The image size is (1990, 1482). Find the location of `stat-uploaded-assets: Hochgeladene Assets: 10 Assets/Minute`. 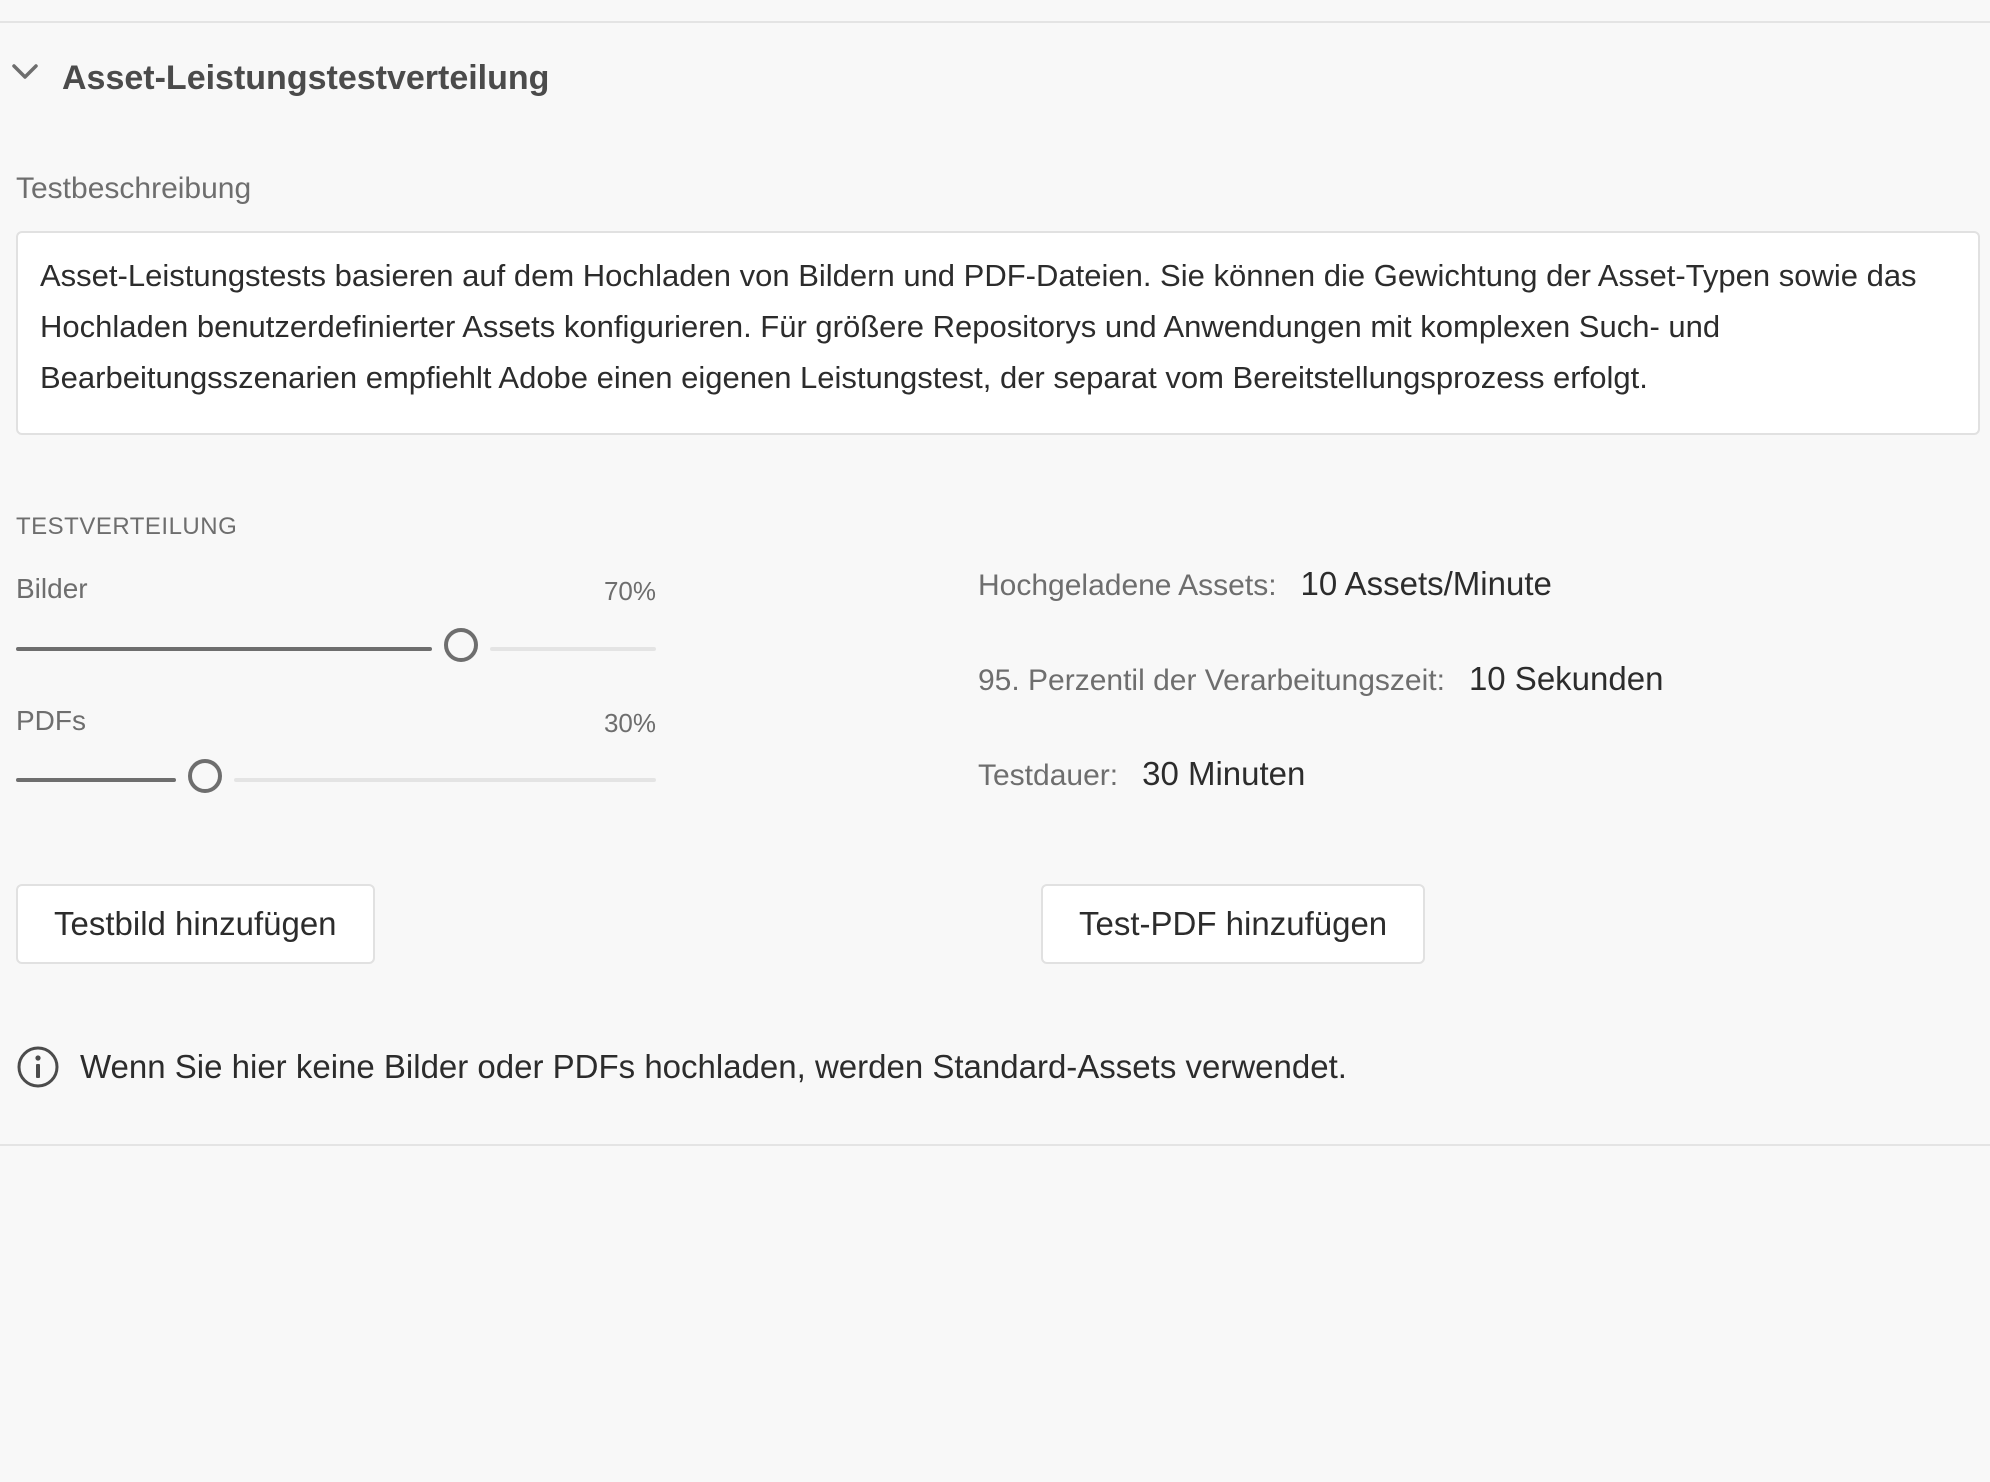

stat-uploaded-assets: Hochgeladene Assets: 10 Assets/Minute is located at coordinates (1265, 584).